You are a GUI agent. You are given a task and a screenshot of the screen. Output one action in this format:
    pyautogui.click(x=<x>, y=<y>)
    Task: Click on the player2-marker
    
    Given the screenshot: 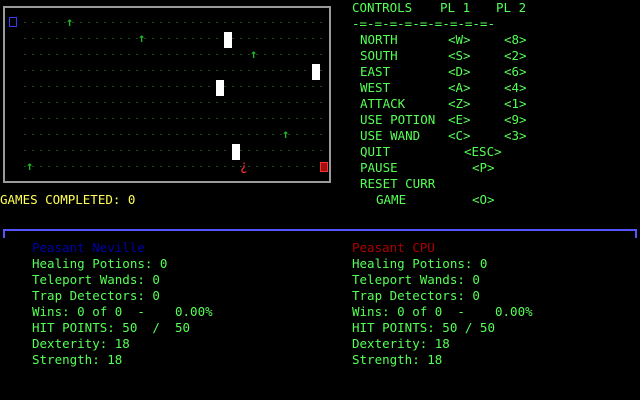 What is the action you would take?
    pyautogui.click(x=324, y=167)
    